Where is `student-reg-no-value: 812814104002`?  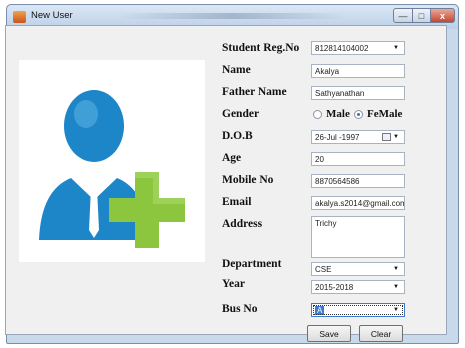
student-reg-no-value: 812814104002 is located at coordinates (342, 48).